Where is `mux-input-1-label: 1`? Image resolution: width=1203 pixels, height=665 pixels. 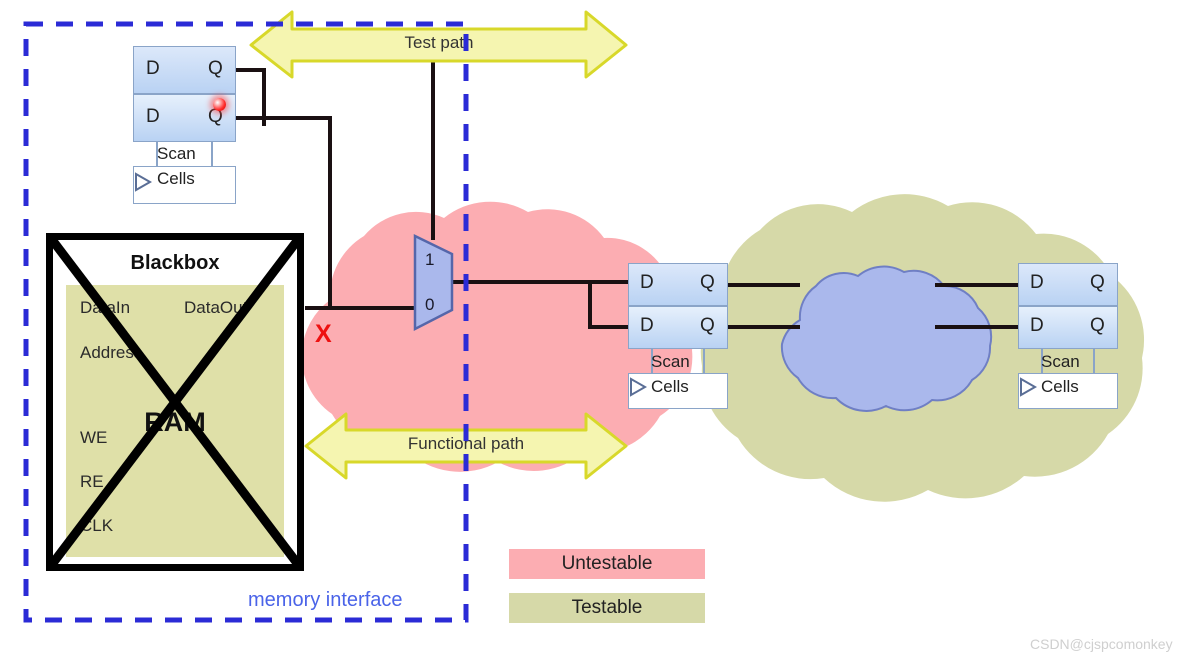
mux-input-1-label: 1 is located at coordinates (430, 259).